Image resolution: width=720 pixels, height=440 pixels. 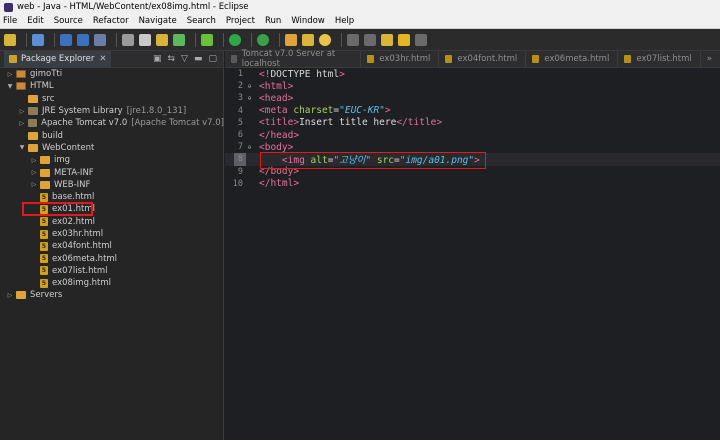 I want to click on code-line: 6 </head>, so click(x=472, y=135).